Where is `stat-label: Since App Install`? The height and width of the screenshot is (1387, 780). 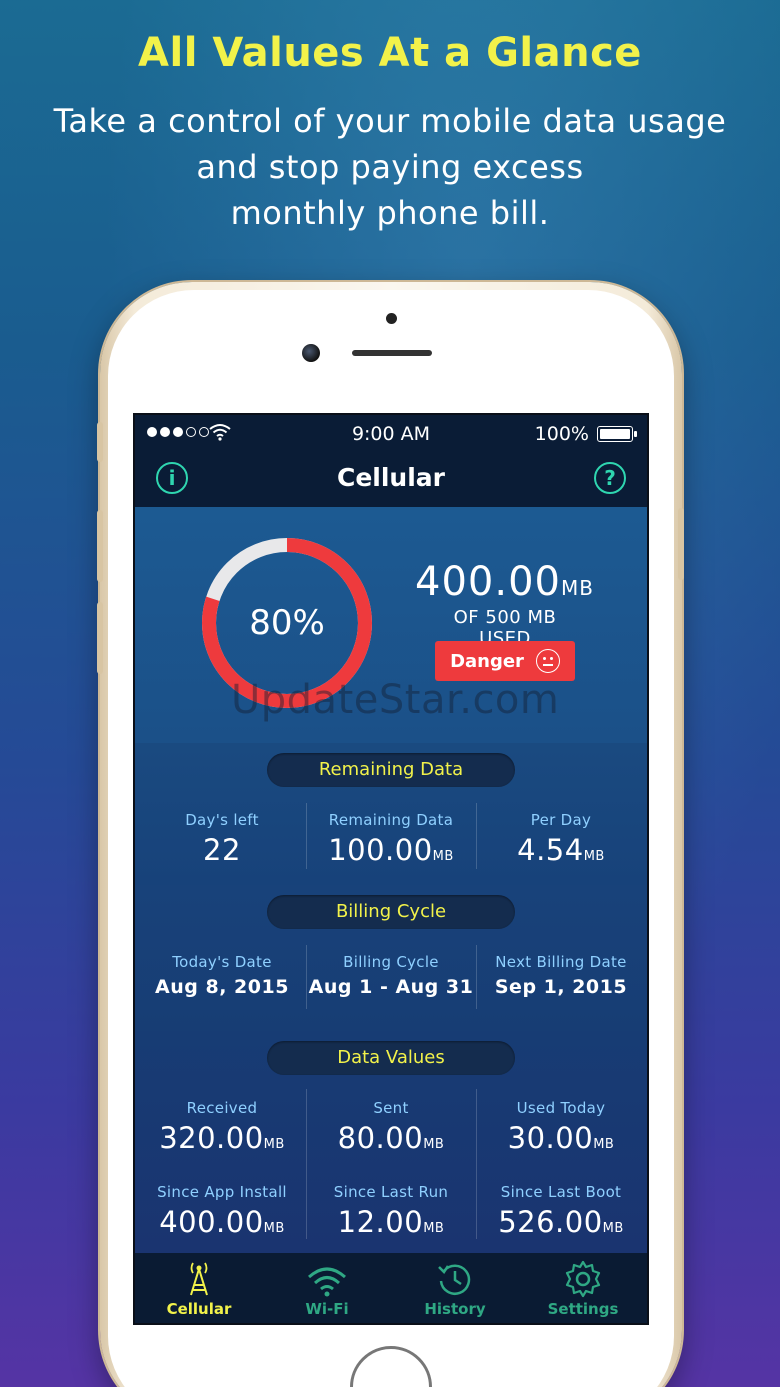
stat-label: Since App Install is located at coordinates (222, 1192).